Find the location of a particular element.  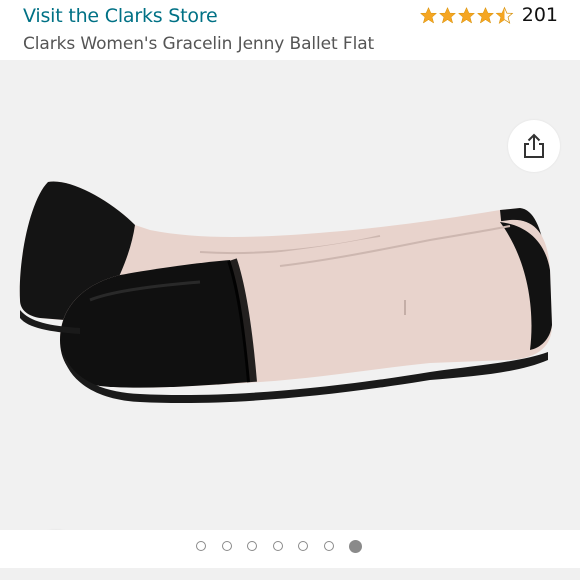

bottom-divider is located at coordinates (290, 574).